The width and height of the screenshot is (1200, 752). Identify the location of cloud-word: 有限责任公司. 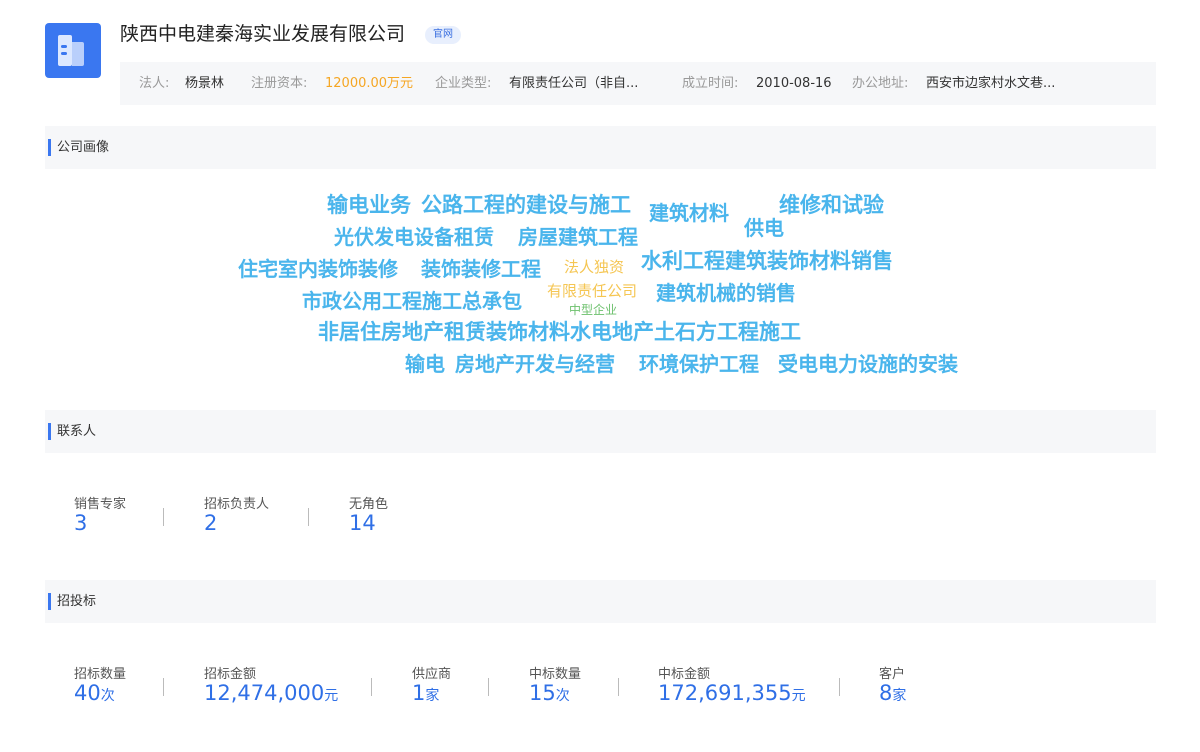
(592, 291).